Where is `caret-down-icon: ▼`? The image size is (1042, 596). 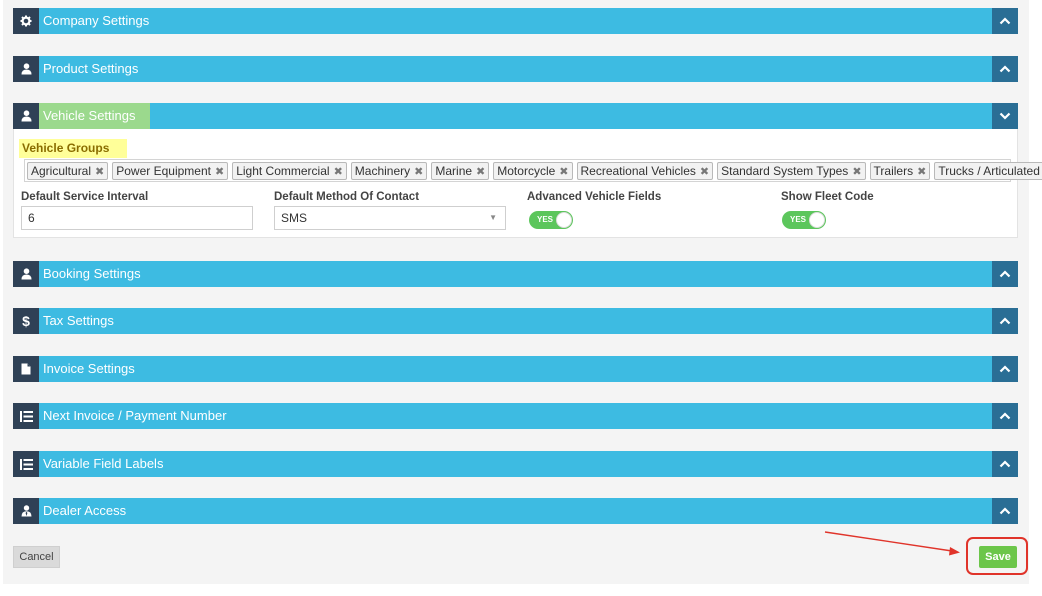
caret-down-icon: ▼ is located at coordinates (493, 217).